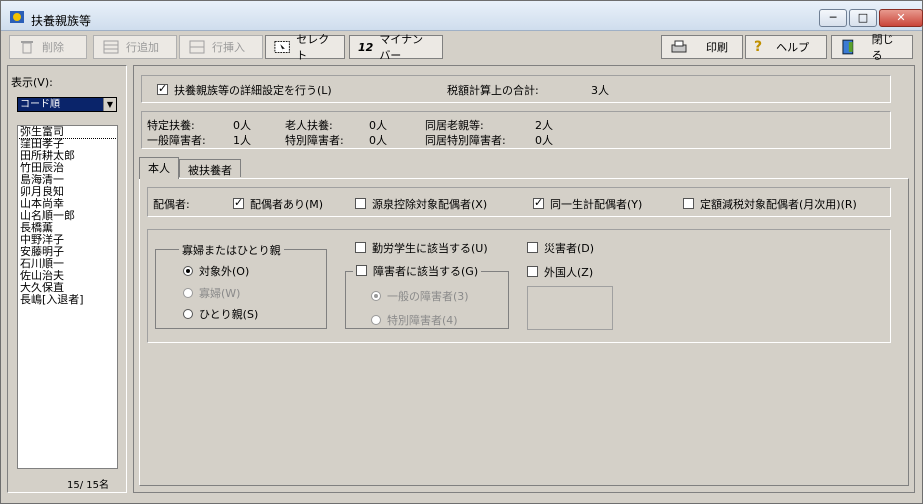  Describe the element at coordinates (778, 204) in the screenshot. I see `fixed-reduction-label: 定額減税対象配偶者(月次用)(R)` at that location.